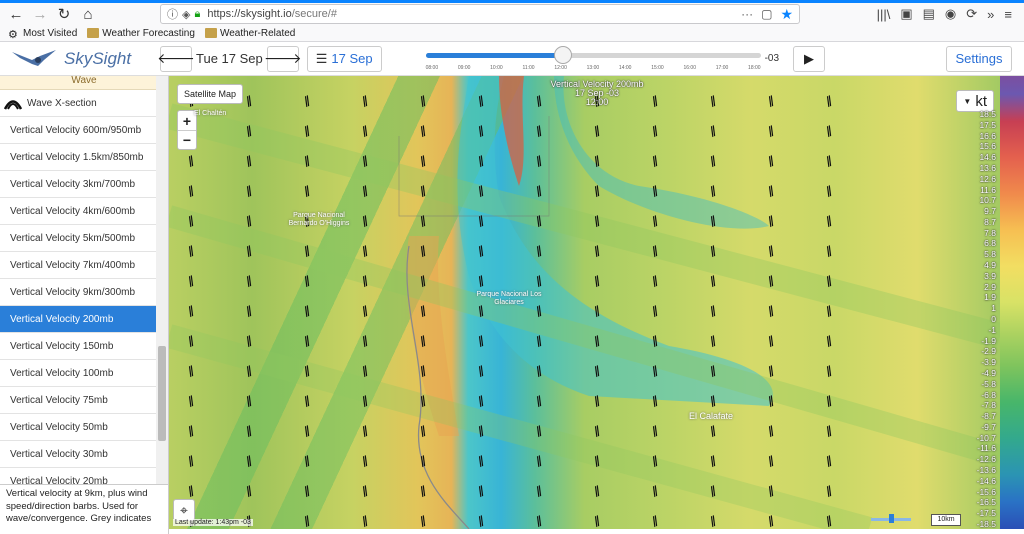  Describe the element at coordinates (993, 308) in the screenshot. I see `legend-value-label: 1` at that location.